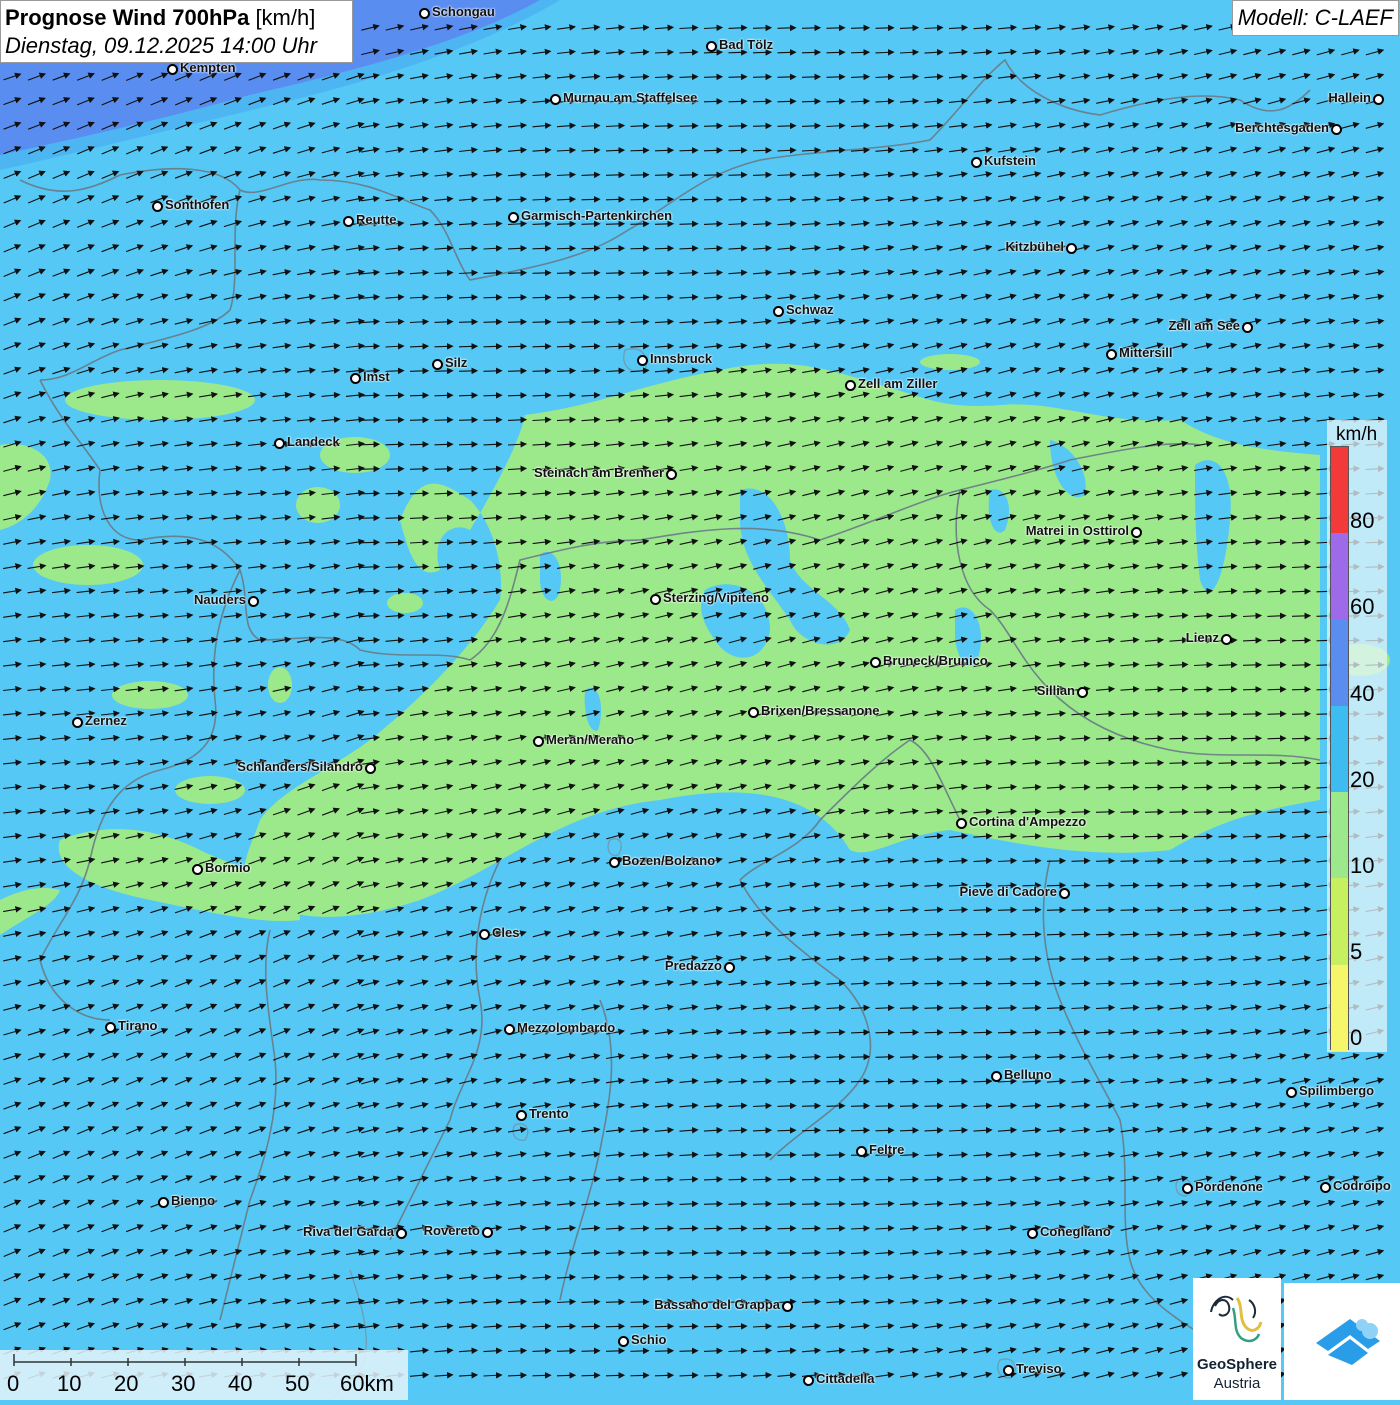 The width and height of the screenshot is (1400, 1405). Describe the element at coordinates (69, 1383) in the screenshot. I see `scale-label: 10` at that location.